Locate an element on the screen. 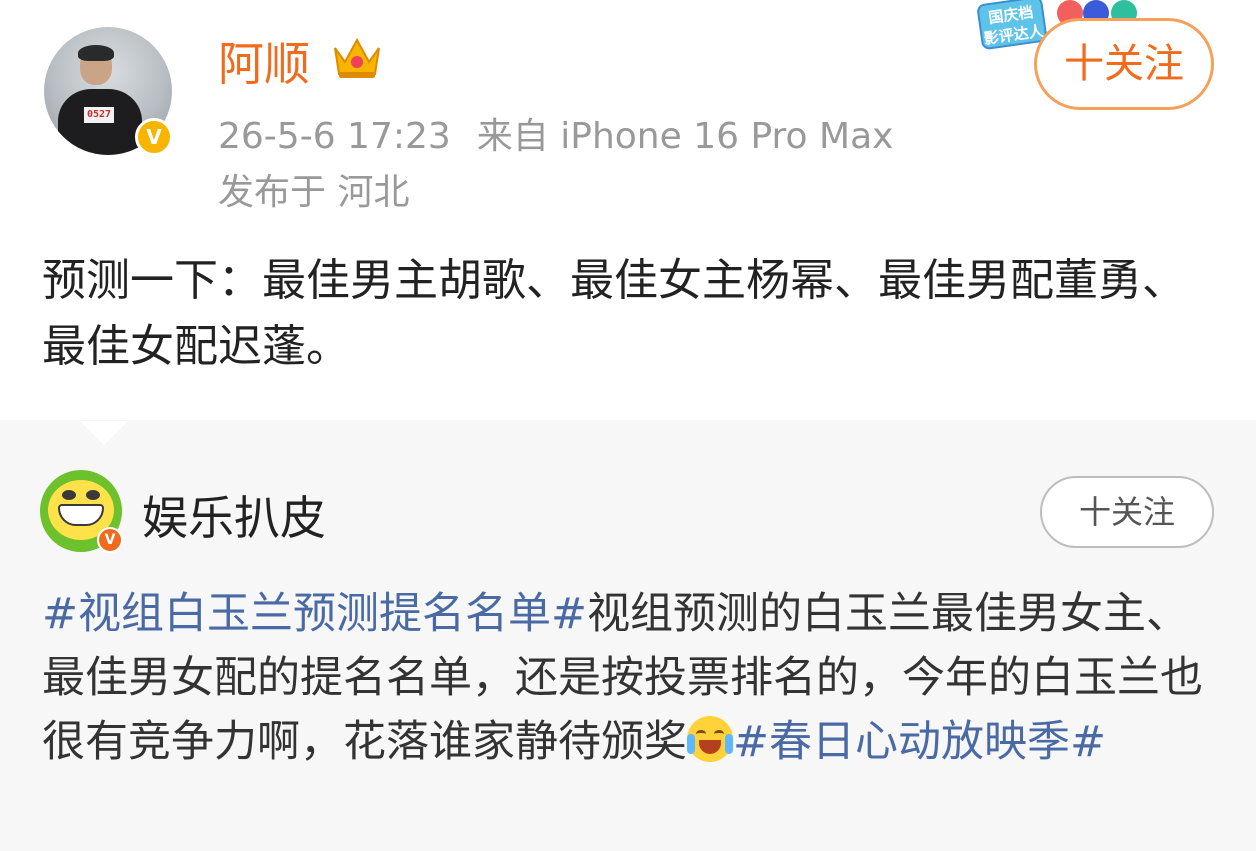 The height and width of the screenshot is (851, 1256). repost-verified-icon: V is located at coordinates (110, 540).